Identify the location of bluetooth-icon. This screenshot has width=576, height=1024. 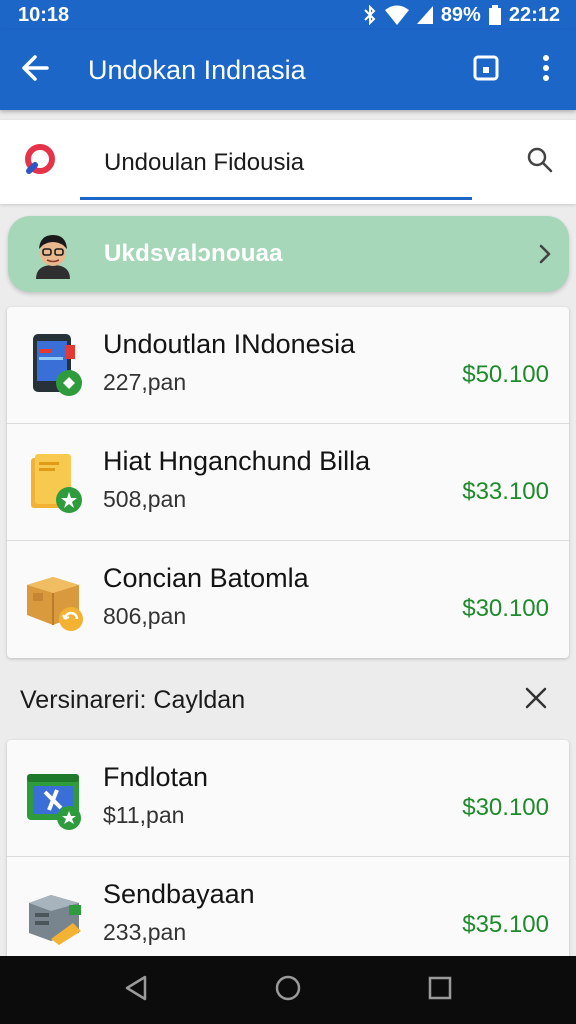
(370, 15).